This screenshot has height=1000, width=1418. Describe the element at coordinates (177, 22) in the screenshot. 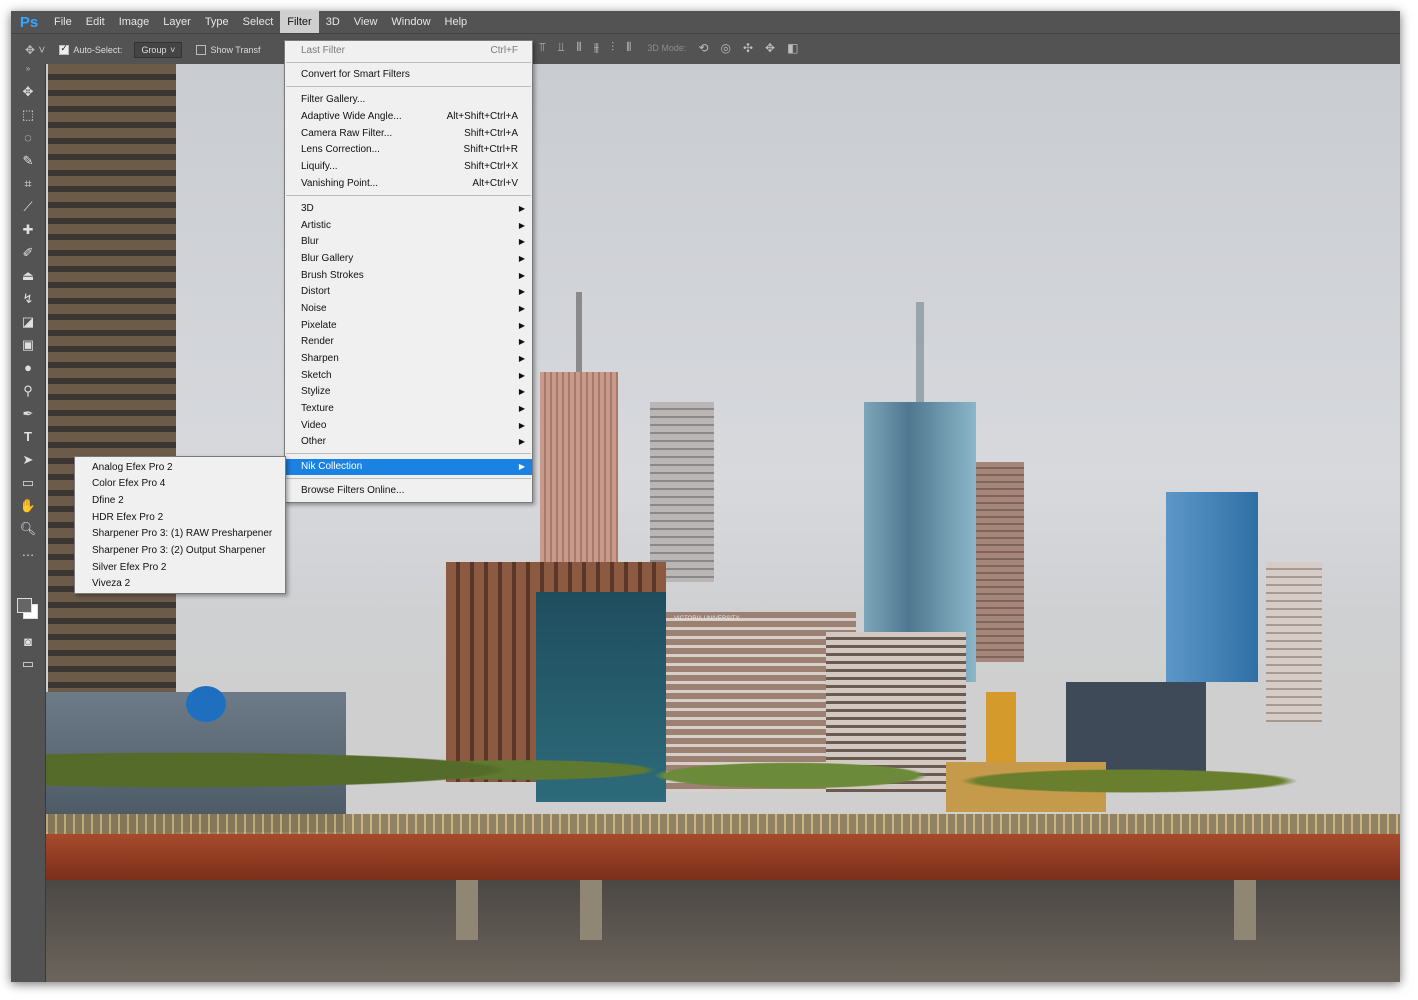

I see `menu-layer: Layer` at that location.